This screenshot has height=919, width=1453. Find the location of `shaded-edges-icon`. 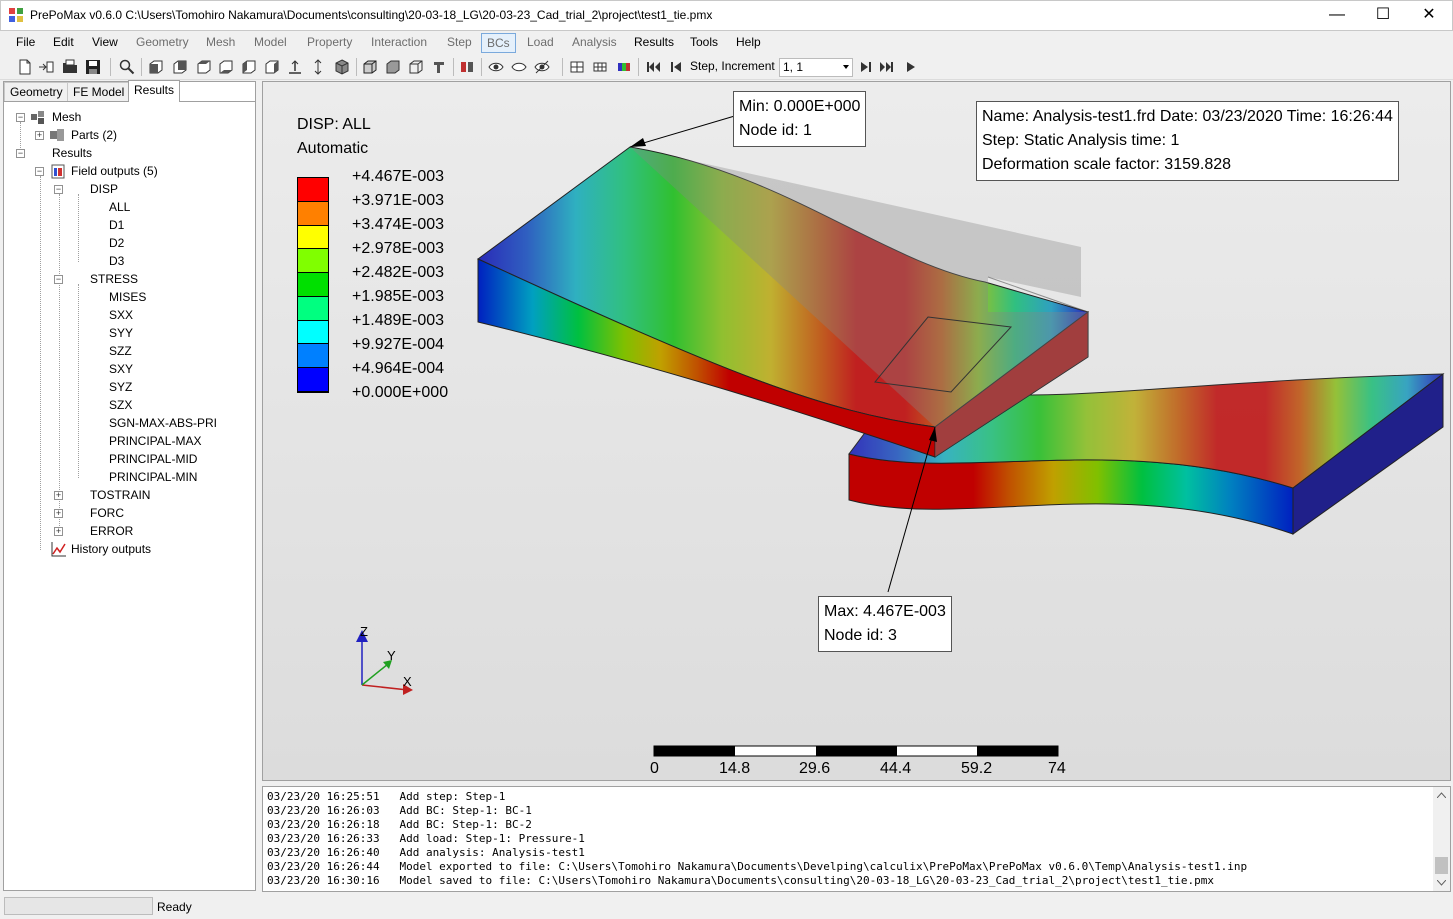

shaded-edges-icon is located at coordinates (370, 67).